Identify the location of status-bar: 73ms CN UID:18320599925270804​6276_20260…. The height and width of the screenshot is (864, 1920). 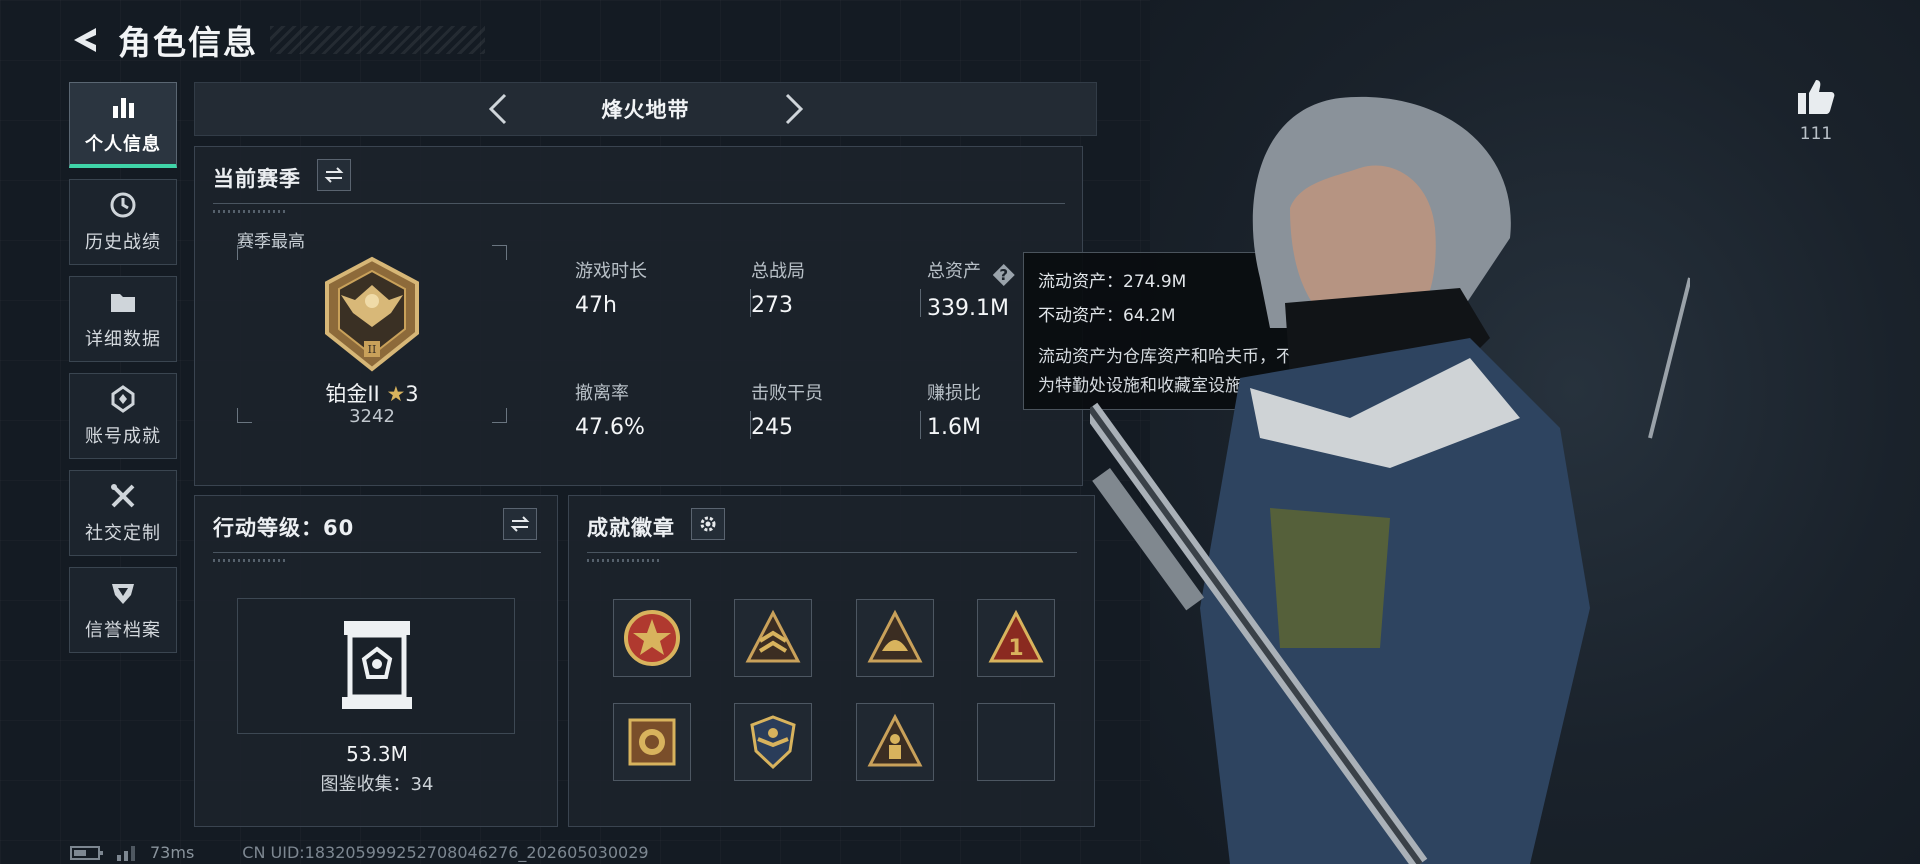
(359, 852).